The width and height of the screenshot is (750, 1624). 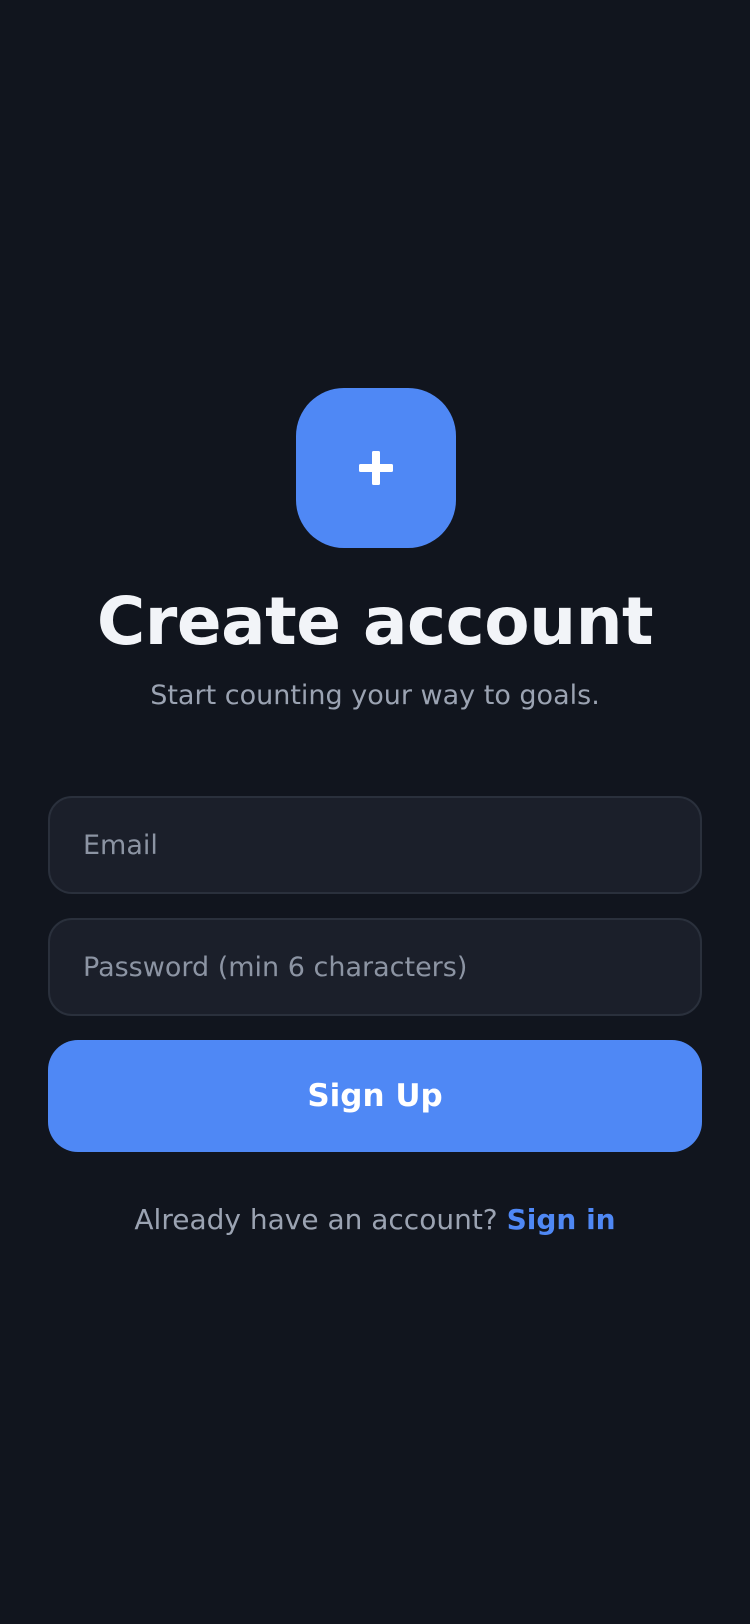 I want to click on sign-up-button: Sign Up, so click(x=375, y=1096).